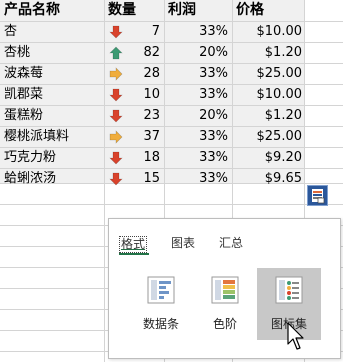 This screenshot has height=362, width=343. I want to click on cell-quantity: 37, so click(144, 136).